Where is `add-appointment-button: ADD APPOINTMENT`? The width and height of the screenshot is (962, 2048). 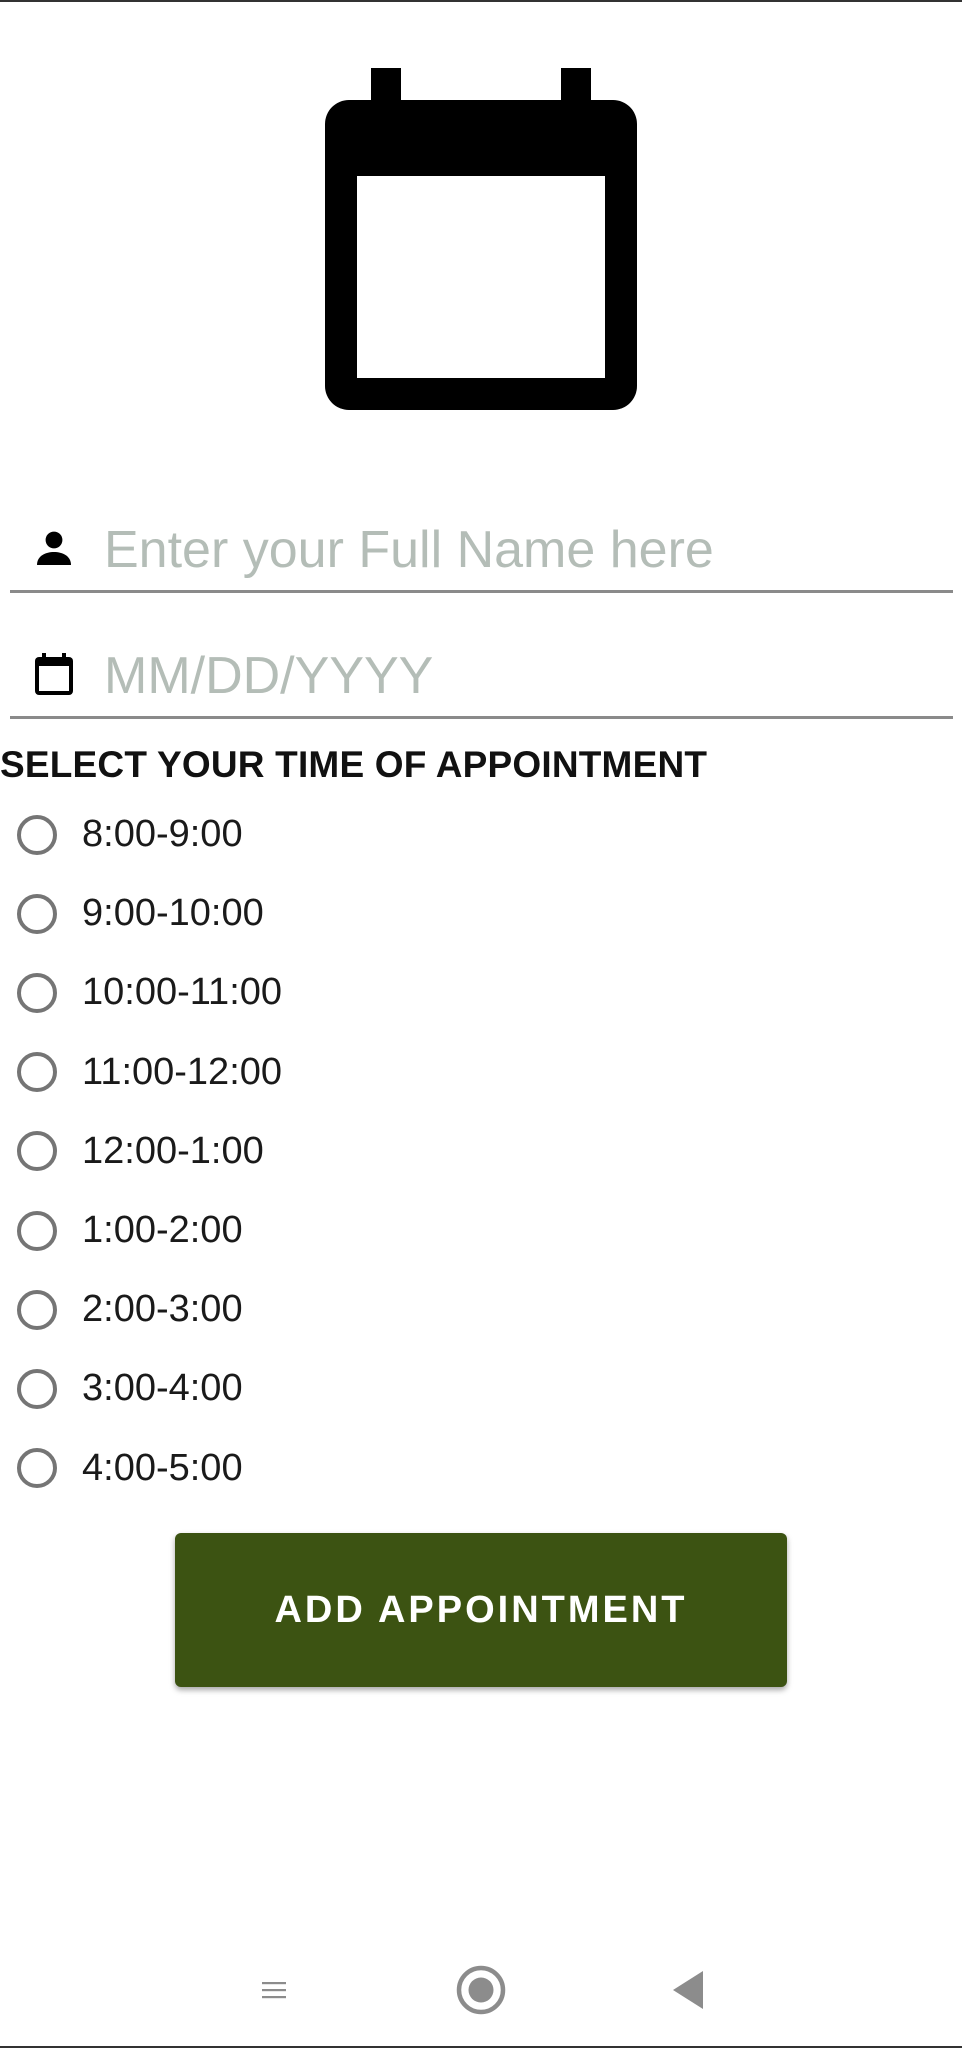
add-appointment-button: ADD APPOINTMENT is located at coordinates (481, 1610).